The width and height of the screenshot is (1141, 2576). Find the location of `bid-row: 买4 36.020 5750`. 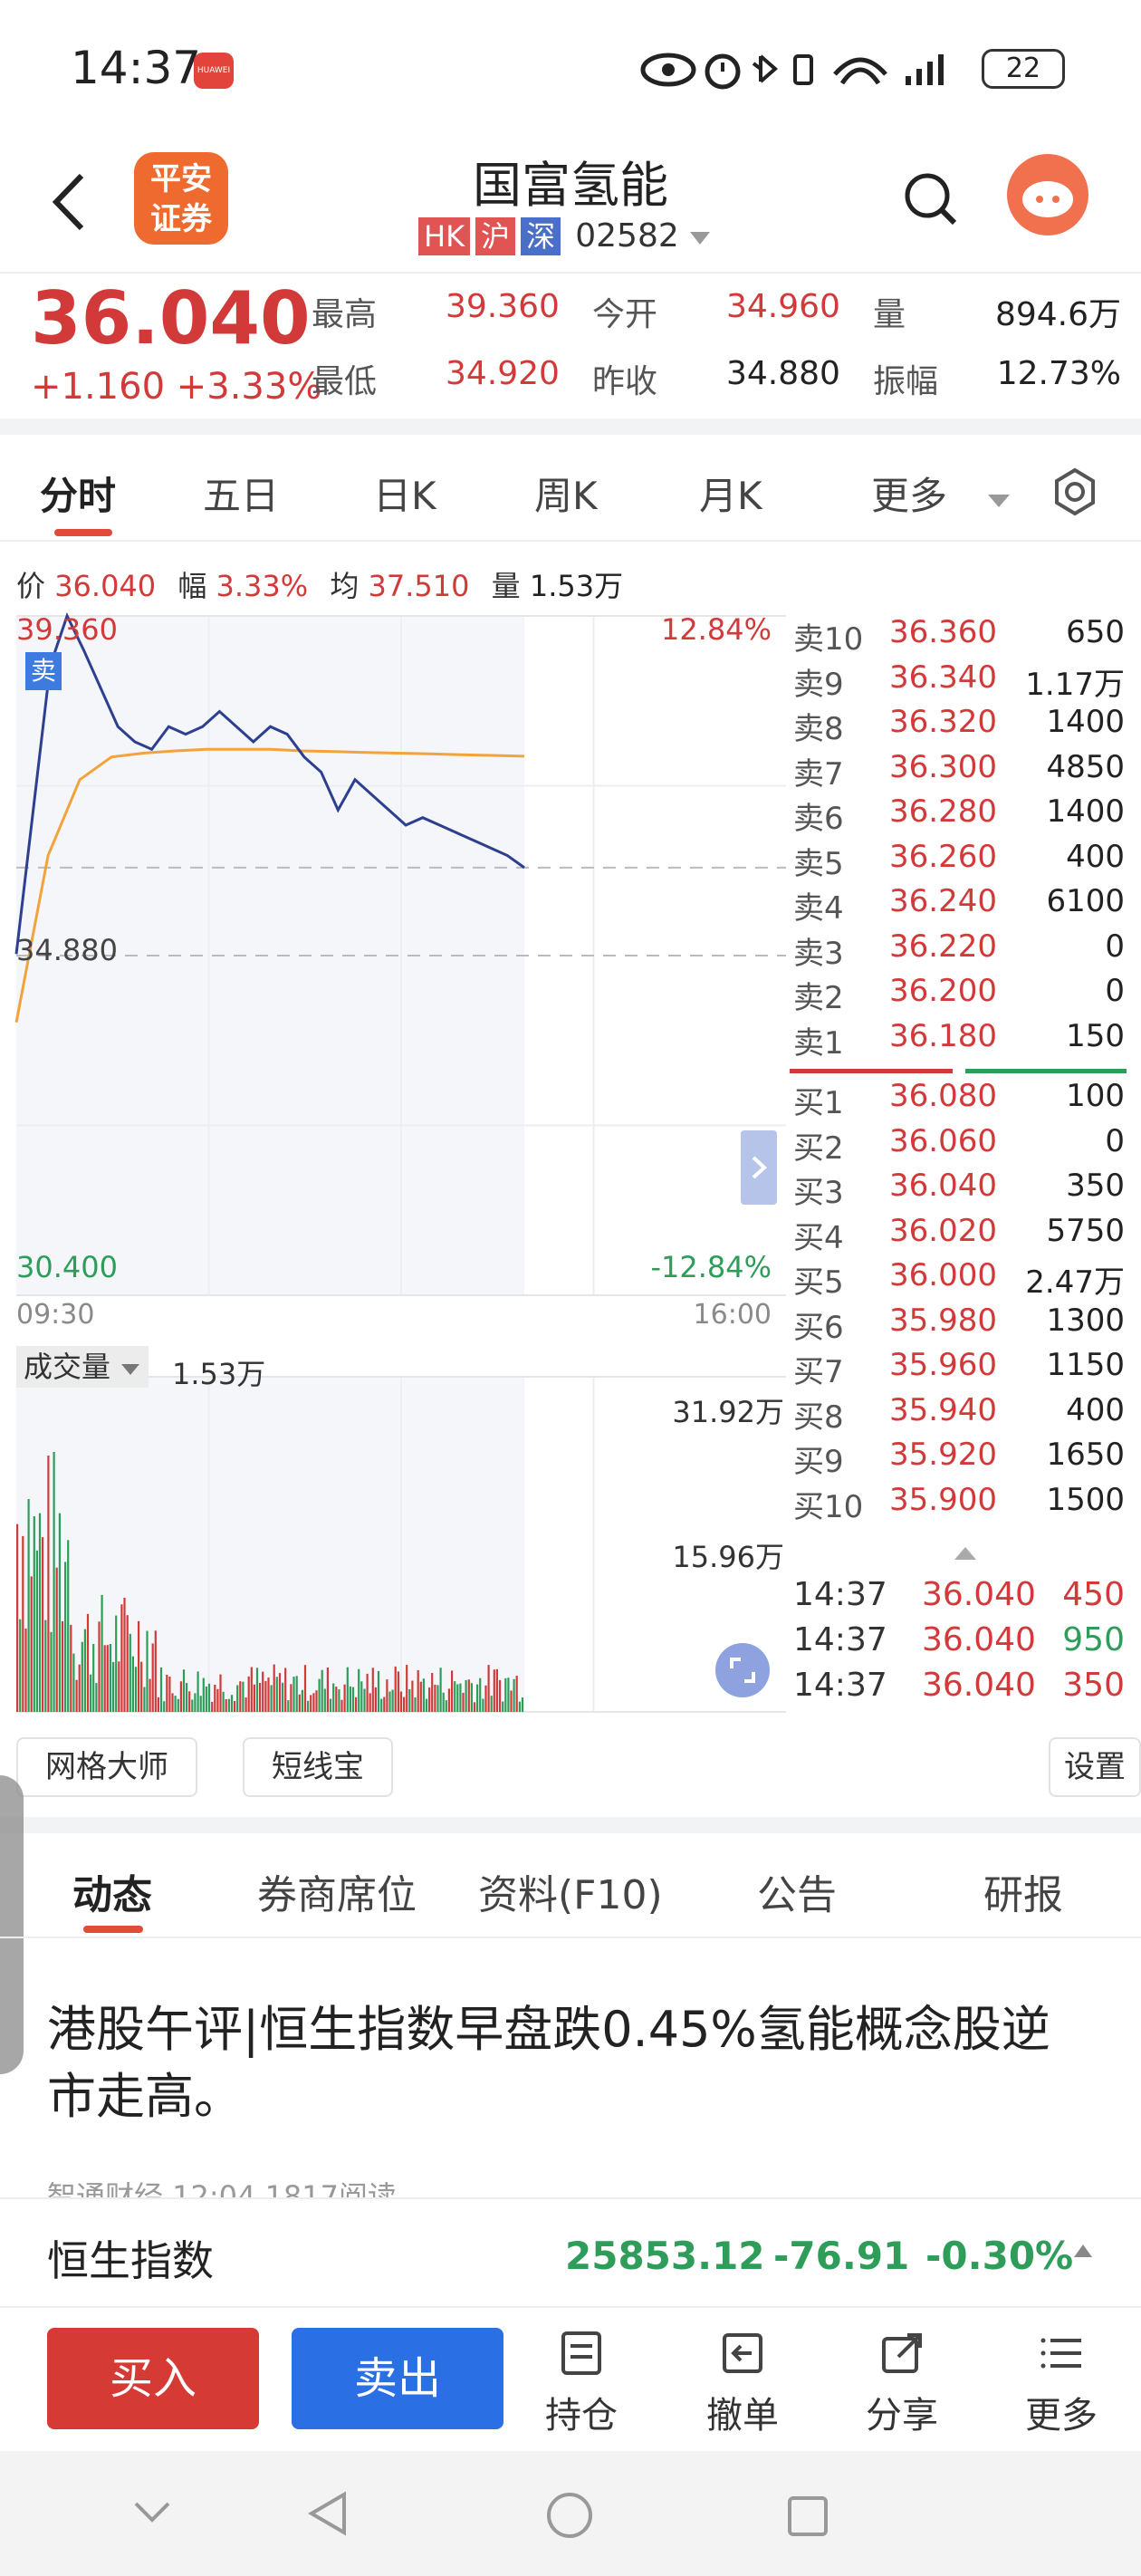

bid-row: 买4 36.020 5750 is located at coordinates (961, 1235).